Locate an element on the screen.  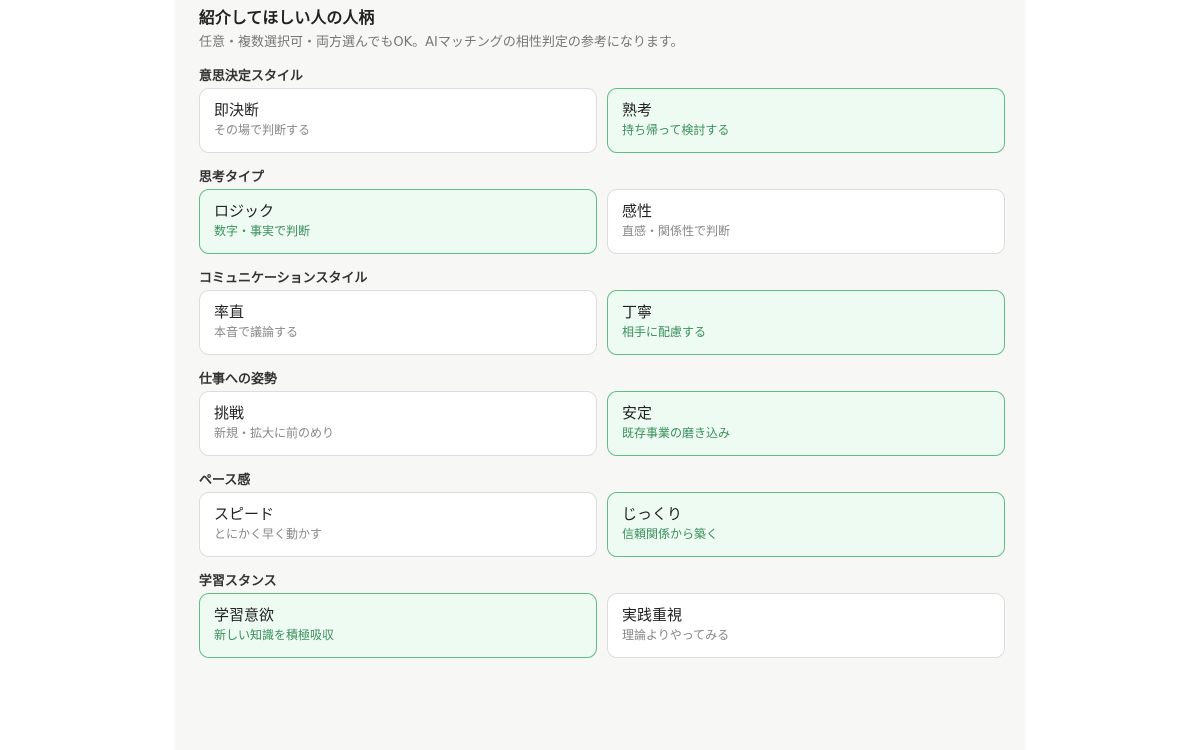
option-row: 即決断 その場で判断する 熟考 持ち帰って検討する is located at coordinates (612, 120).